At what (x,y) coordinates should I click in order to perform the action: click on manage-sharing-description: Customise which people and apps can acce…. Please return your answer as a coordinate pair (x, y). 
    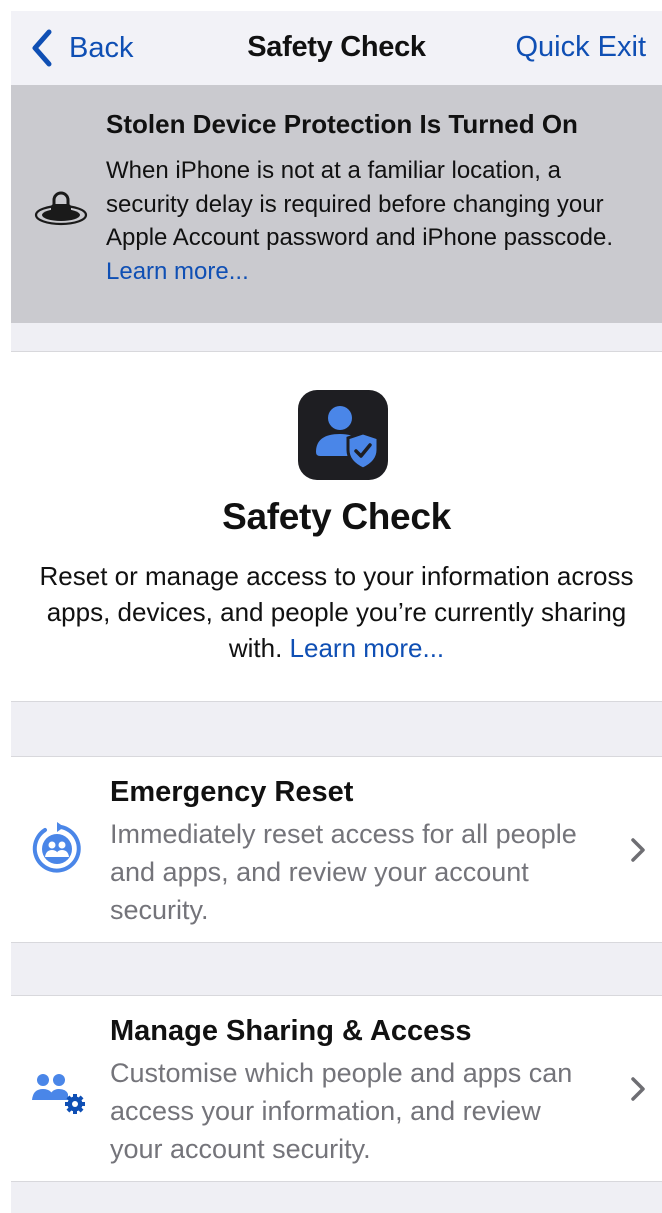
    Looking at the image, I should click on (341, 1111).